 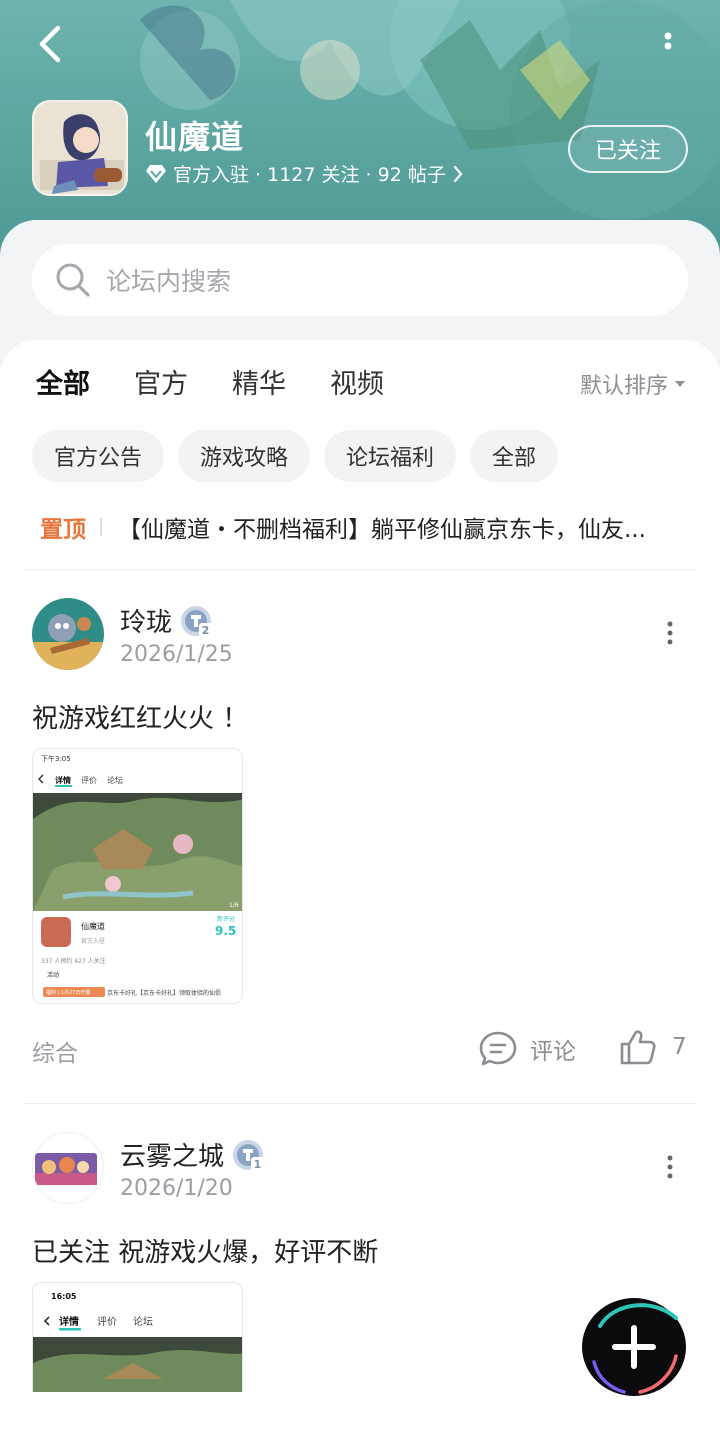 I want to click on app-name: 仙魔道, so click(x=195, y=137).